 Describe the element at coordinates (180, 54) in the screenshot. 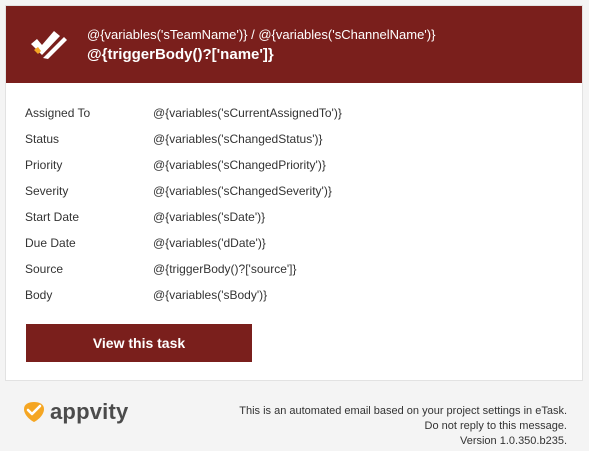

I see `task-title: @{triggerBody()?['name']}` at that location.